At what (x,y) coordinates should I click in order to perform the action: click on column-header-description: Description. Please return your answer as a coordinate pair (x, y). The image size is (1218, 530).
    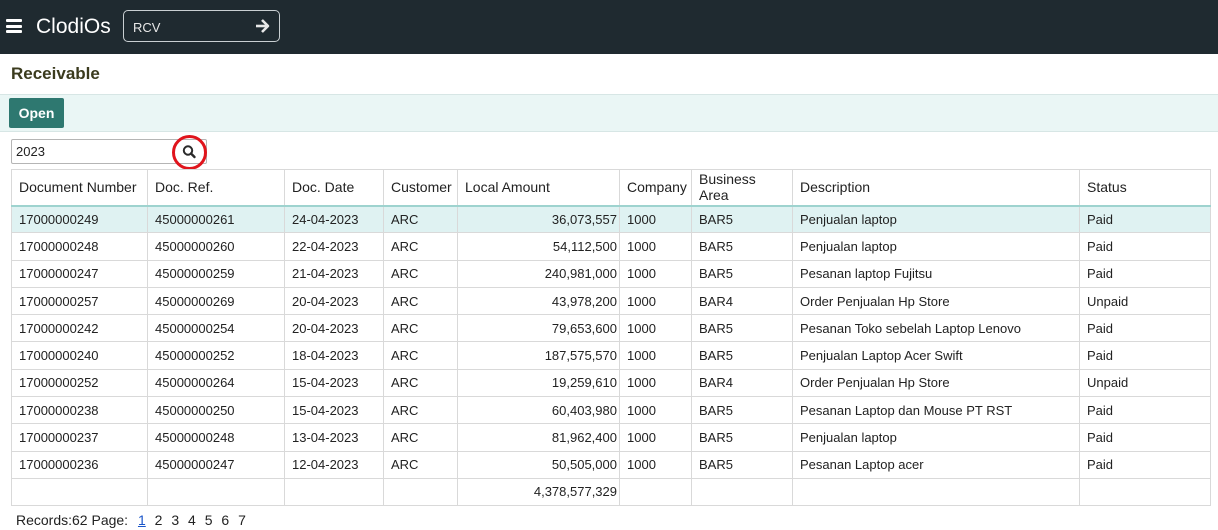
    Looking at the image, I should click on (936, 187).